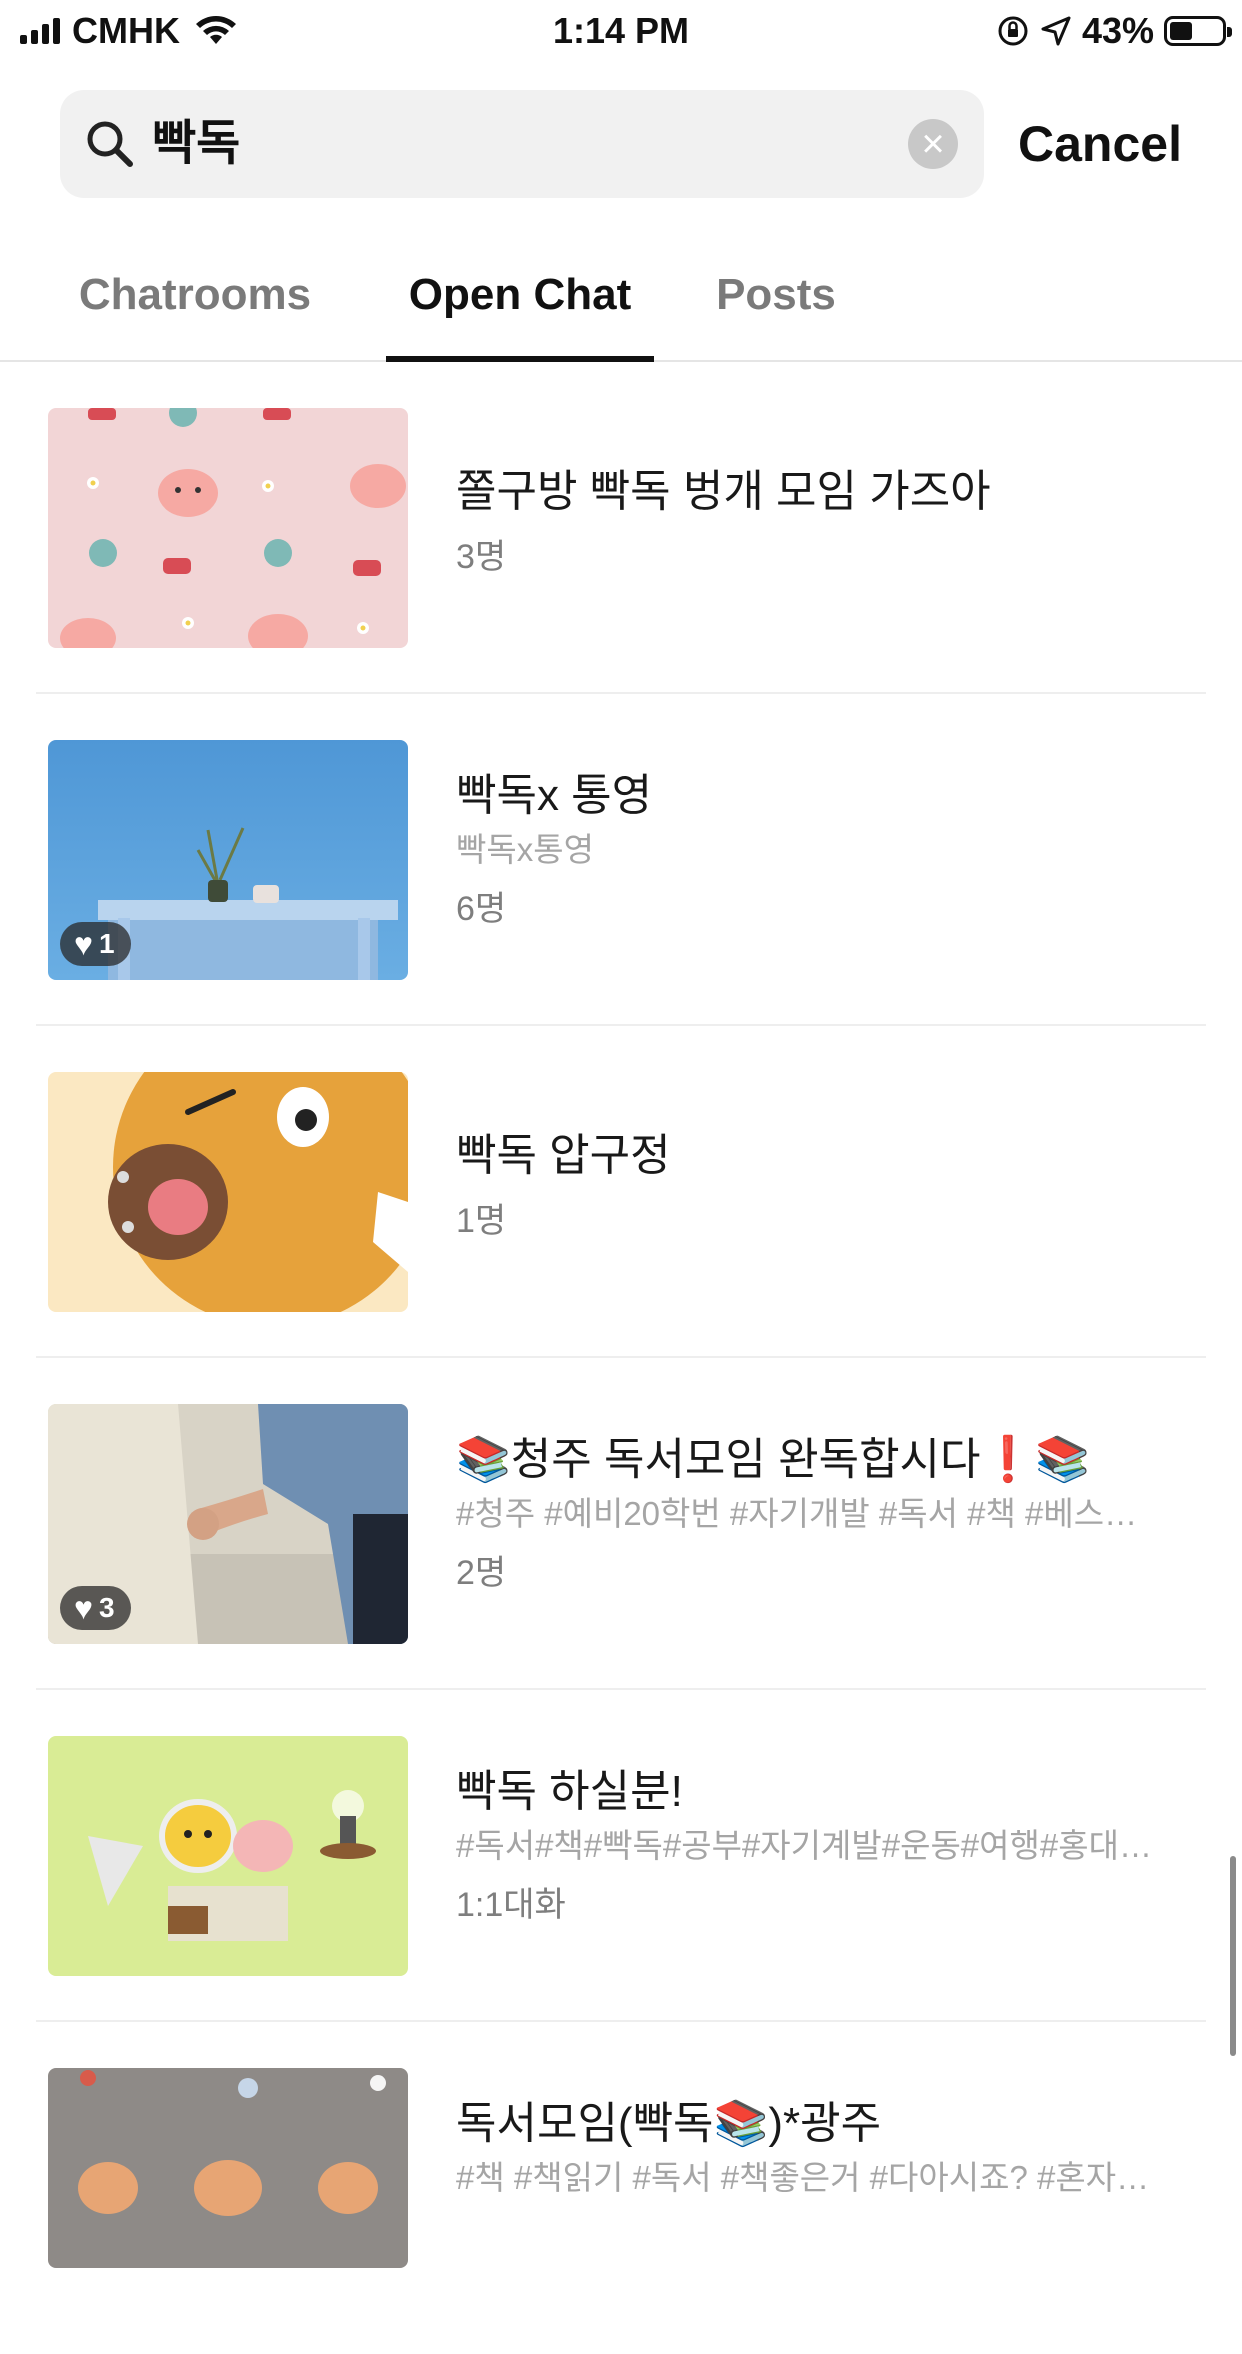  Describe the element at coordinates (481, 1573) in the screenshot. I see `member-count: 2명` at that location.